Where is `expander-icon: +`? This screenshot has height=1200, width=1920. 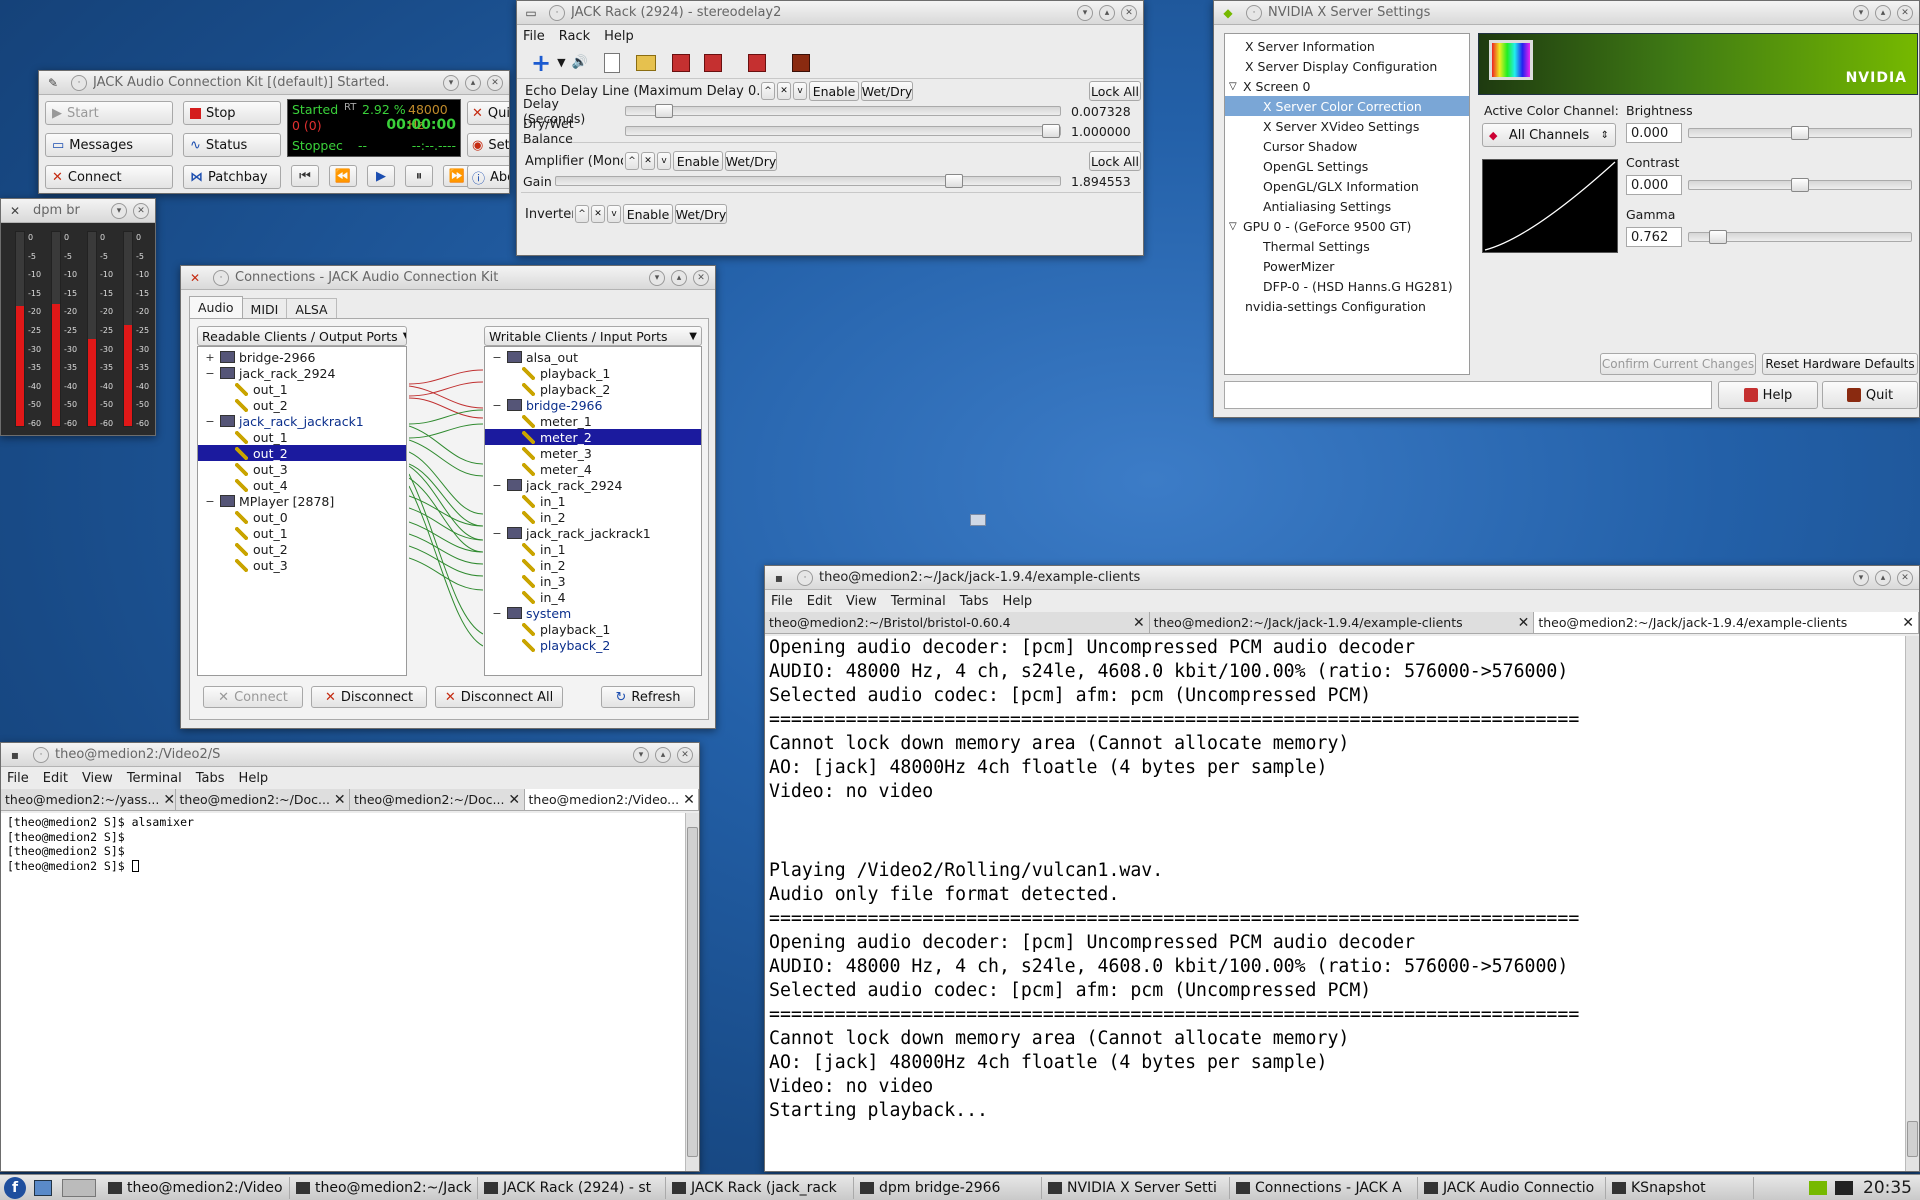 expander-icon: + is located at coordinates (210, 357).